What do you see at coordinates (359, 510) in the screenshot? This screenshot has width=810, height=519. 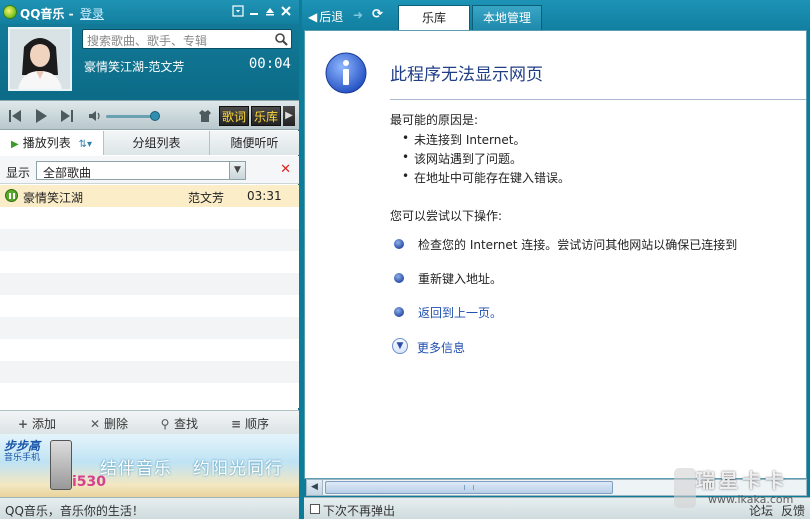 I see `no-popup-label: 下次不再弹出` at bounding box center [359, 510].